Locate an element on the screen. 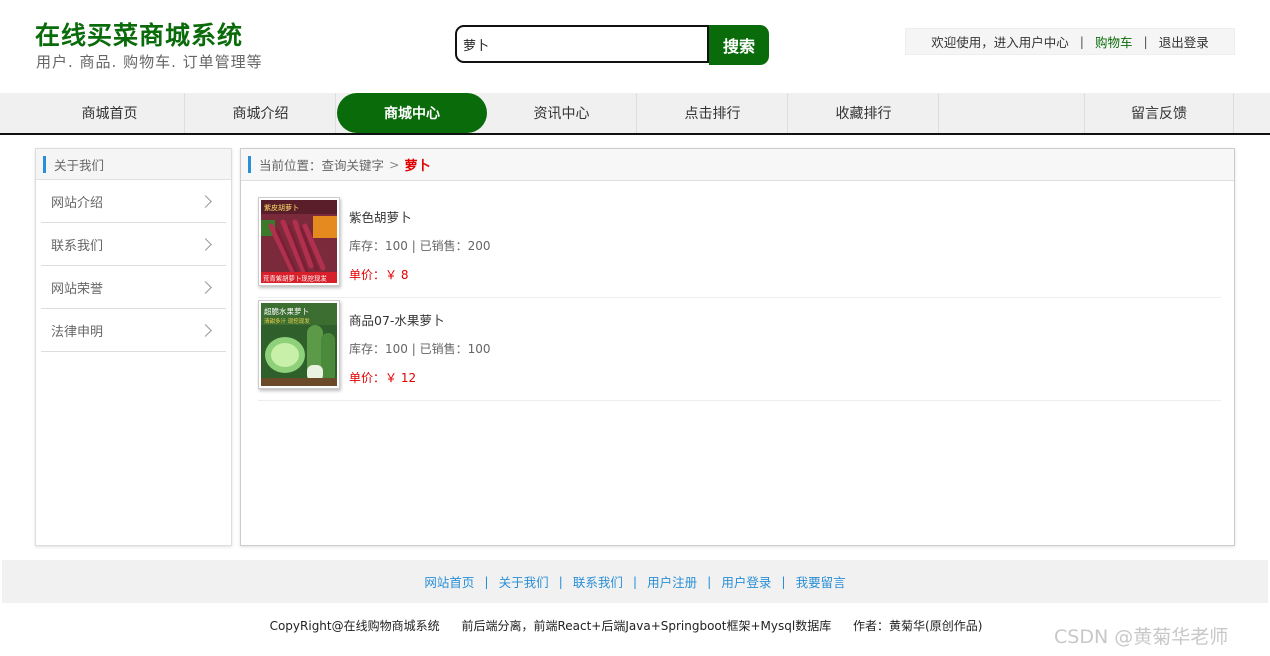 The height and width of the screenshot is (656, 1270). main-nav: 商城首页 商城介绍 商城中心 资讯中心 点击排行 收藏排行 留言反馈 is located at coordinates (635, 114).